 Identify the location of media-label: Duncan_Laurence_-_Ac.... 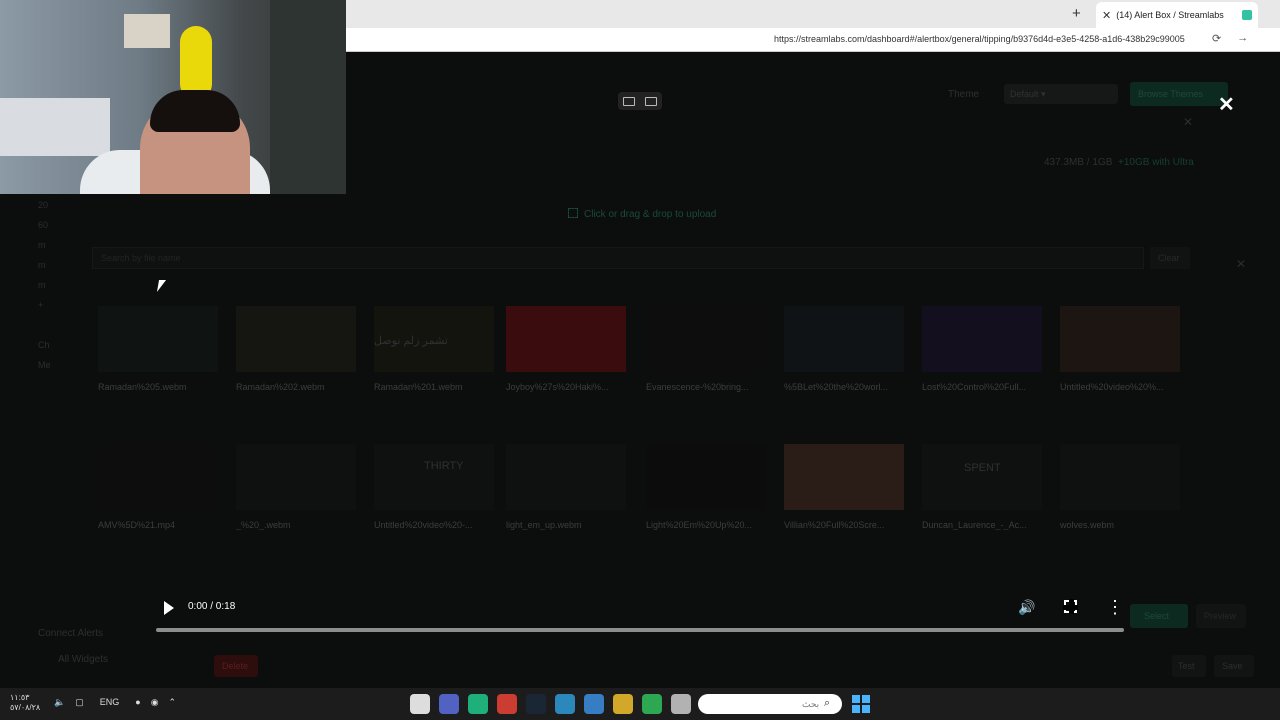
(989, 525).